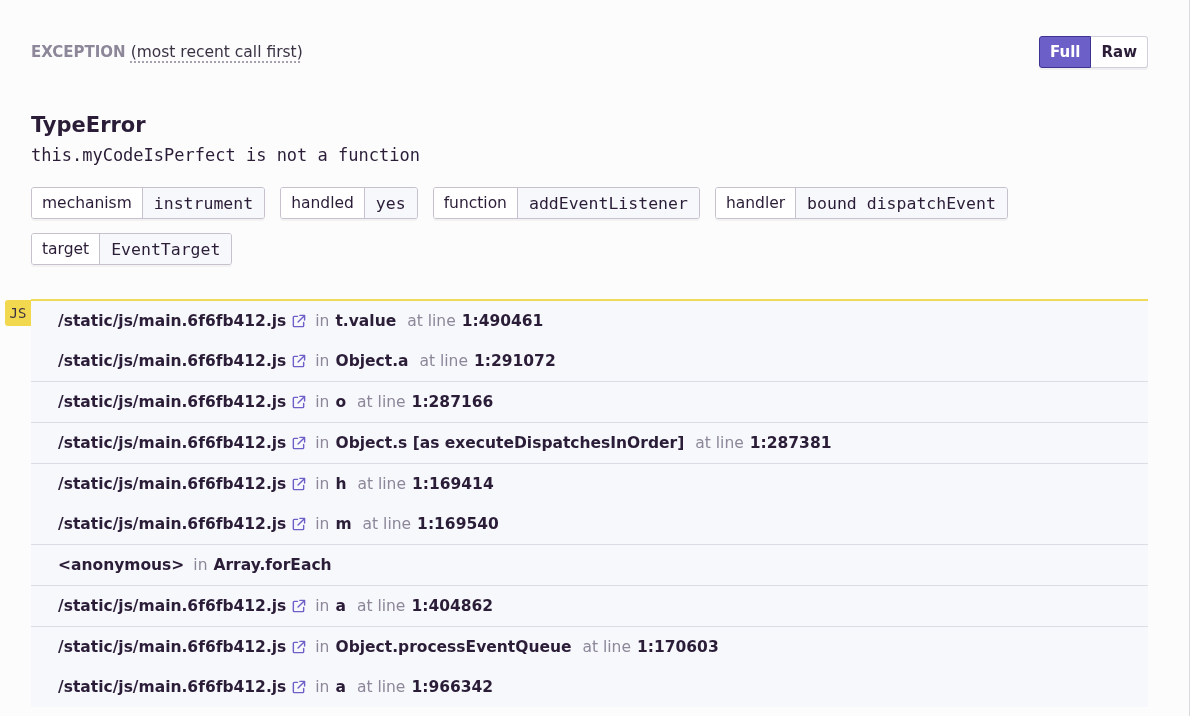 This screenshot has width=1200, height=716. Describe the element at coordinates (1119, 52) in the screenshot. I see `view-toggle-button: Raw` at that location.